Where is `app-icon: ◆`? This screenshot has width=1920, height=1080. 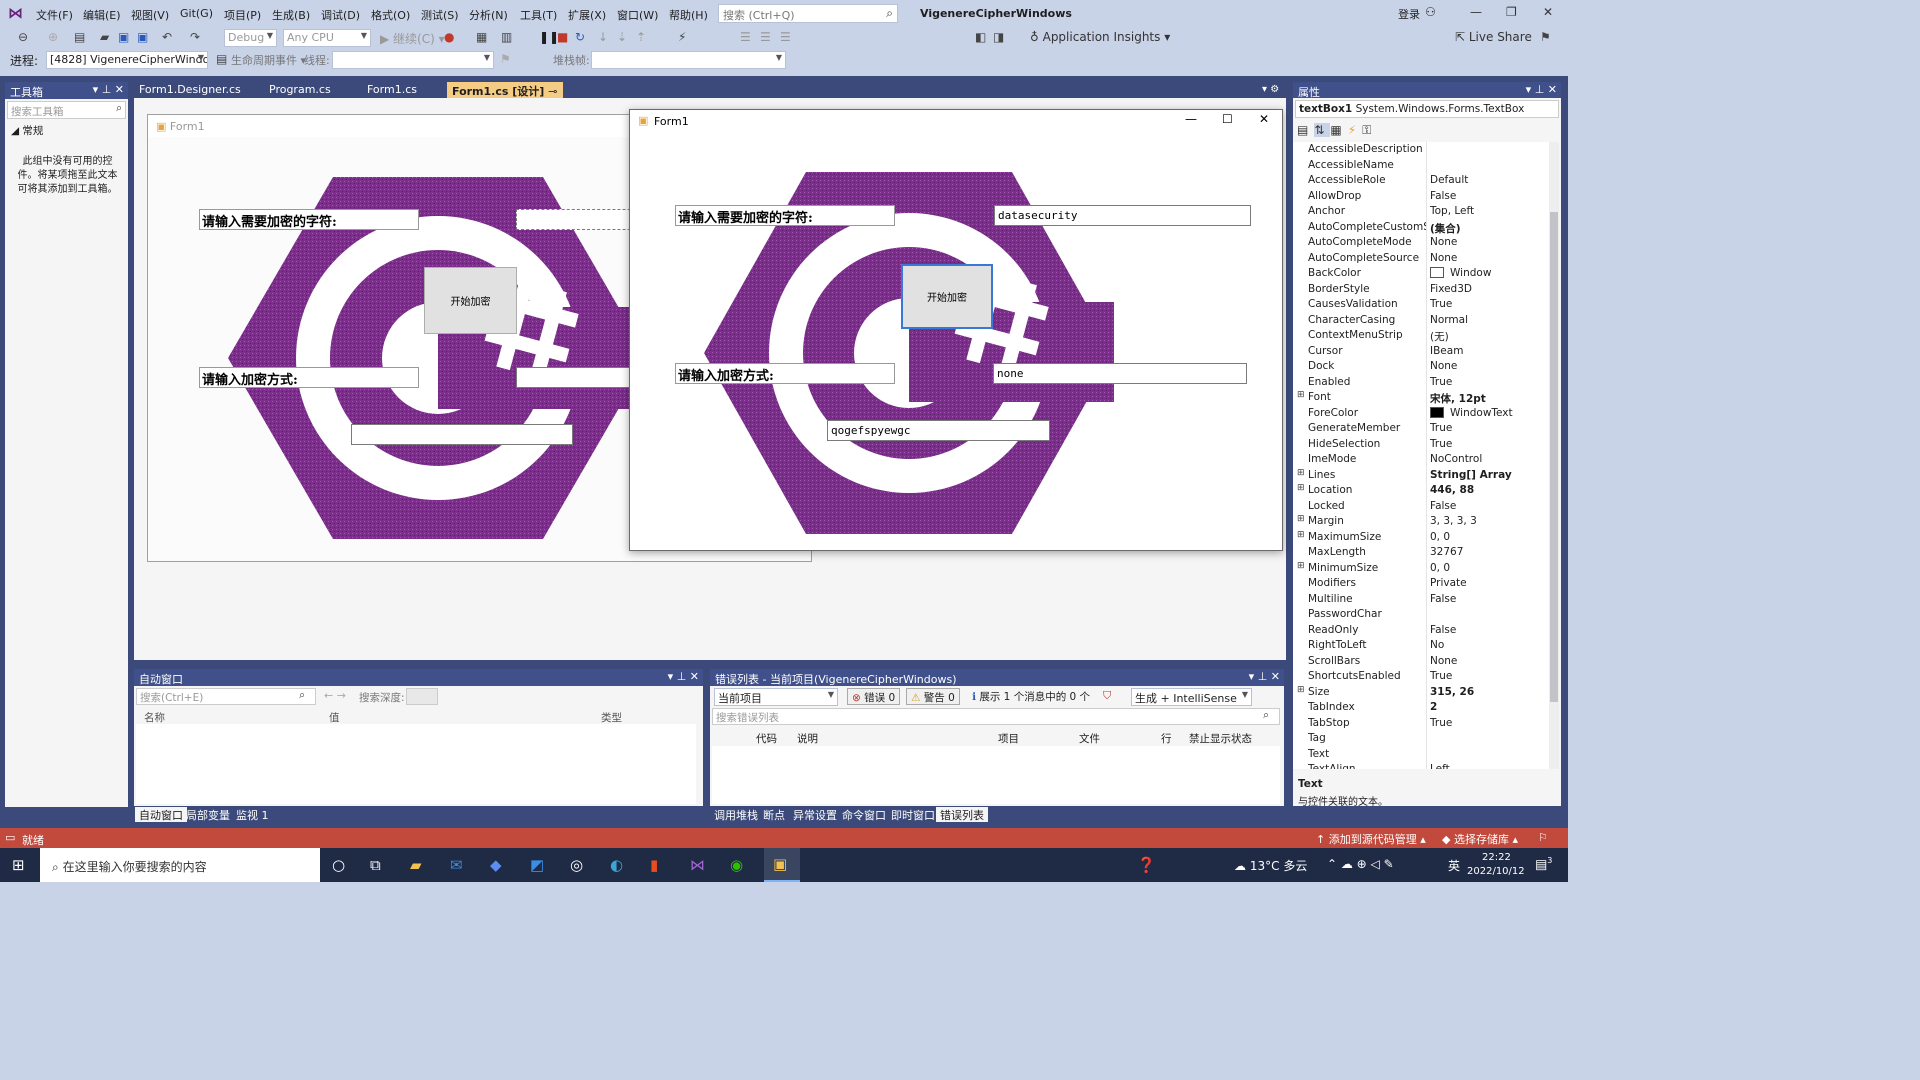 app-icon: ◆ is located at coordinates (496, 865).